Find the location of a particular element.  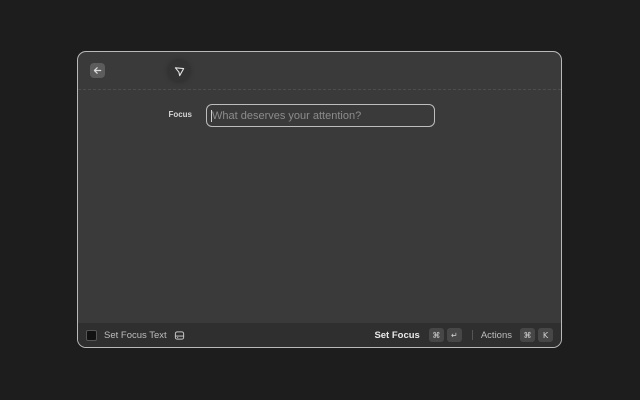

return-key: ↵ is located at coordinates (454, 335).